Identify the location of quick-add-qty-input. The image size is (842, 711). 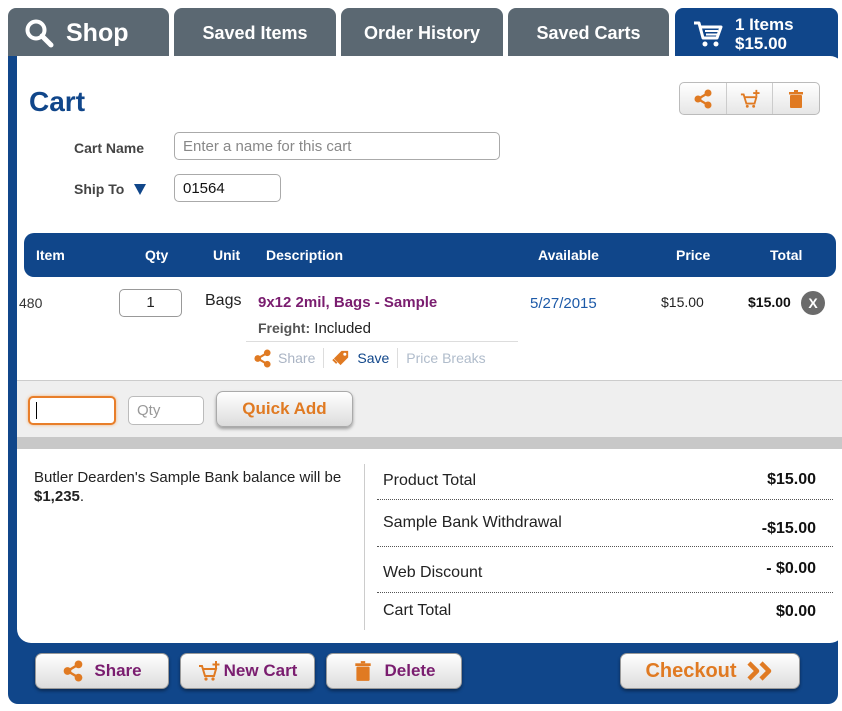
(166, 410).